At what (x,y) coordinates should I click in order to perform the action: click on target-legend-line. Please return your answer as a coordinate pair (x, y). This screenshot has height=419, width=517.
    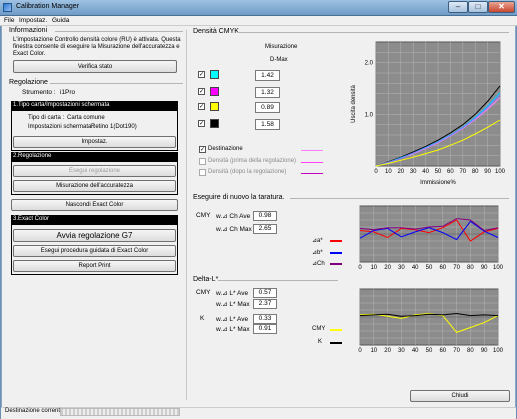
    Looking at the image, I should click on (312, 150).